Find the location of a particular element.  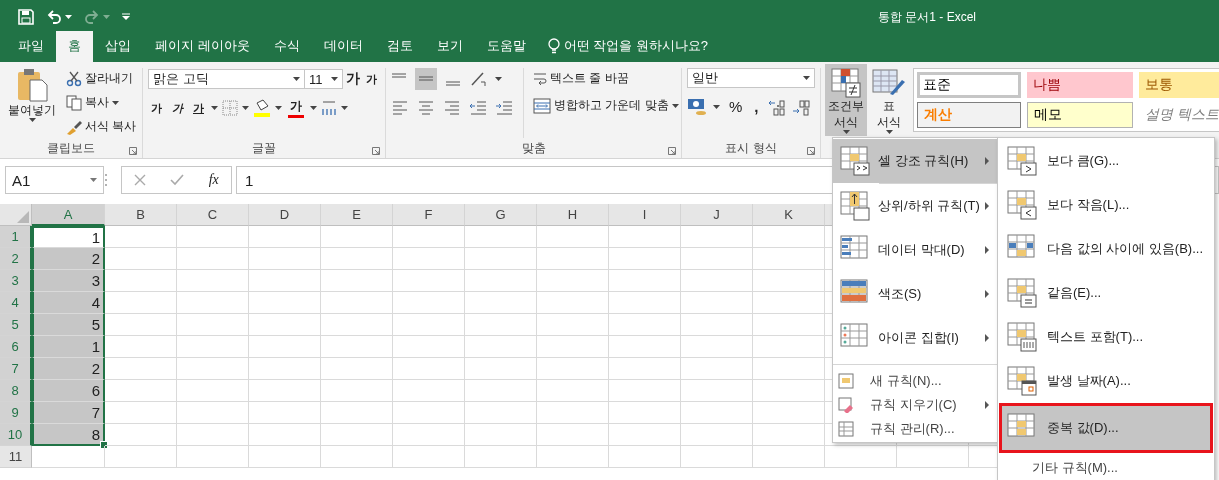

number-format-field: 일반 is located at coordinates (751, 78).